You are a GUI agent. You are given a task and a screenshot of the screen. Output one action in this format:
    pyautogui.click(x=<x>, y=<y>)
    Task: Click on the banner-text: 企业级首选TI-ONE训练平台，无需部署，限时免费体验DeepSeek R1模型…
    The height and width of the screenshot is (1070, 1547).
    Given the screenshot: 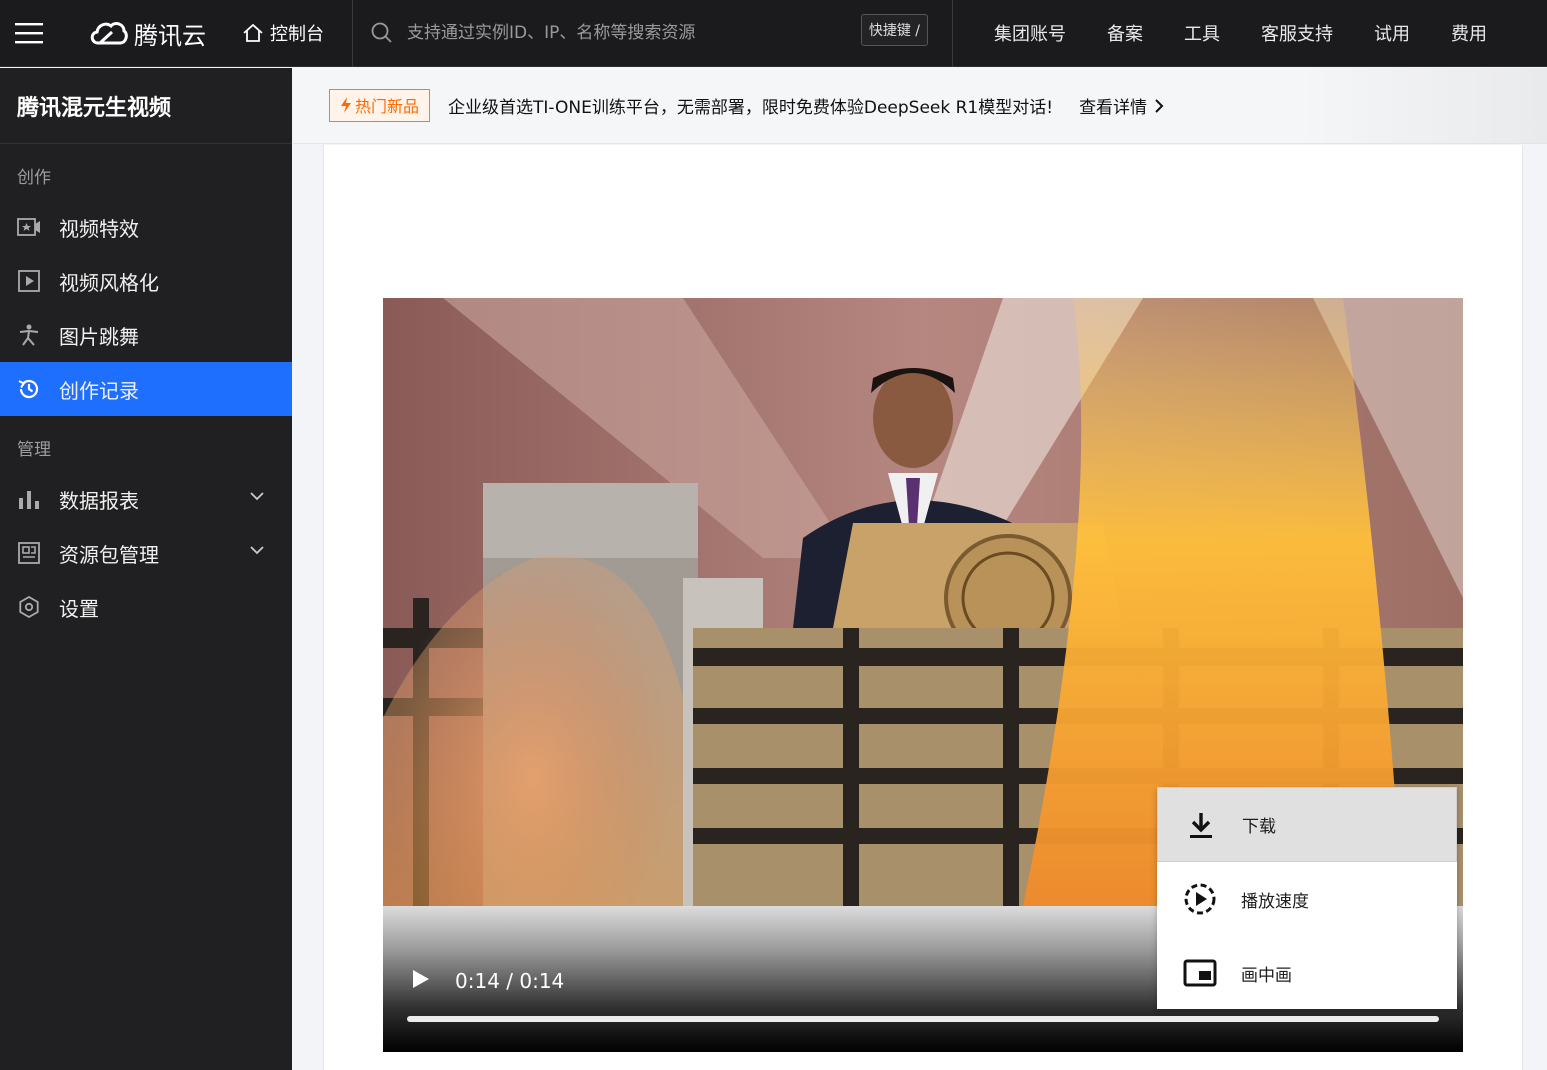 What is the action you would take?
    pyautogui.click(x=751, y=108)
    